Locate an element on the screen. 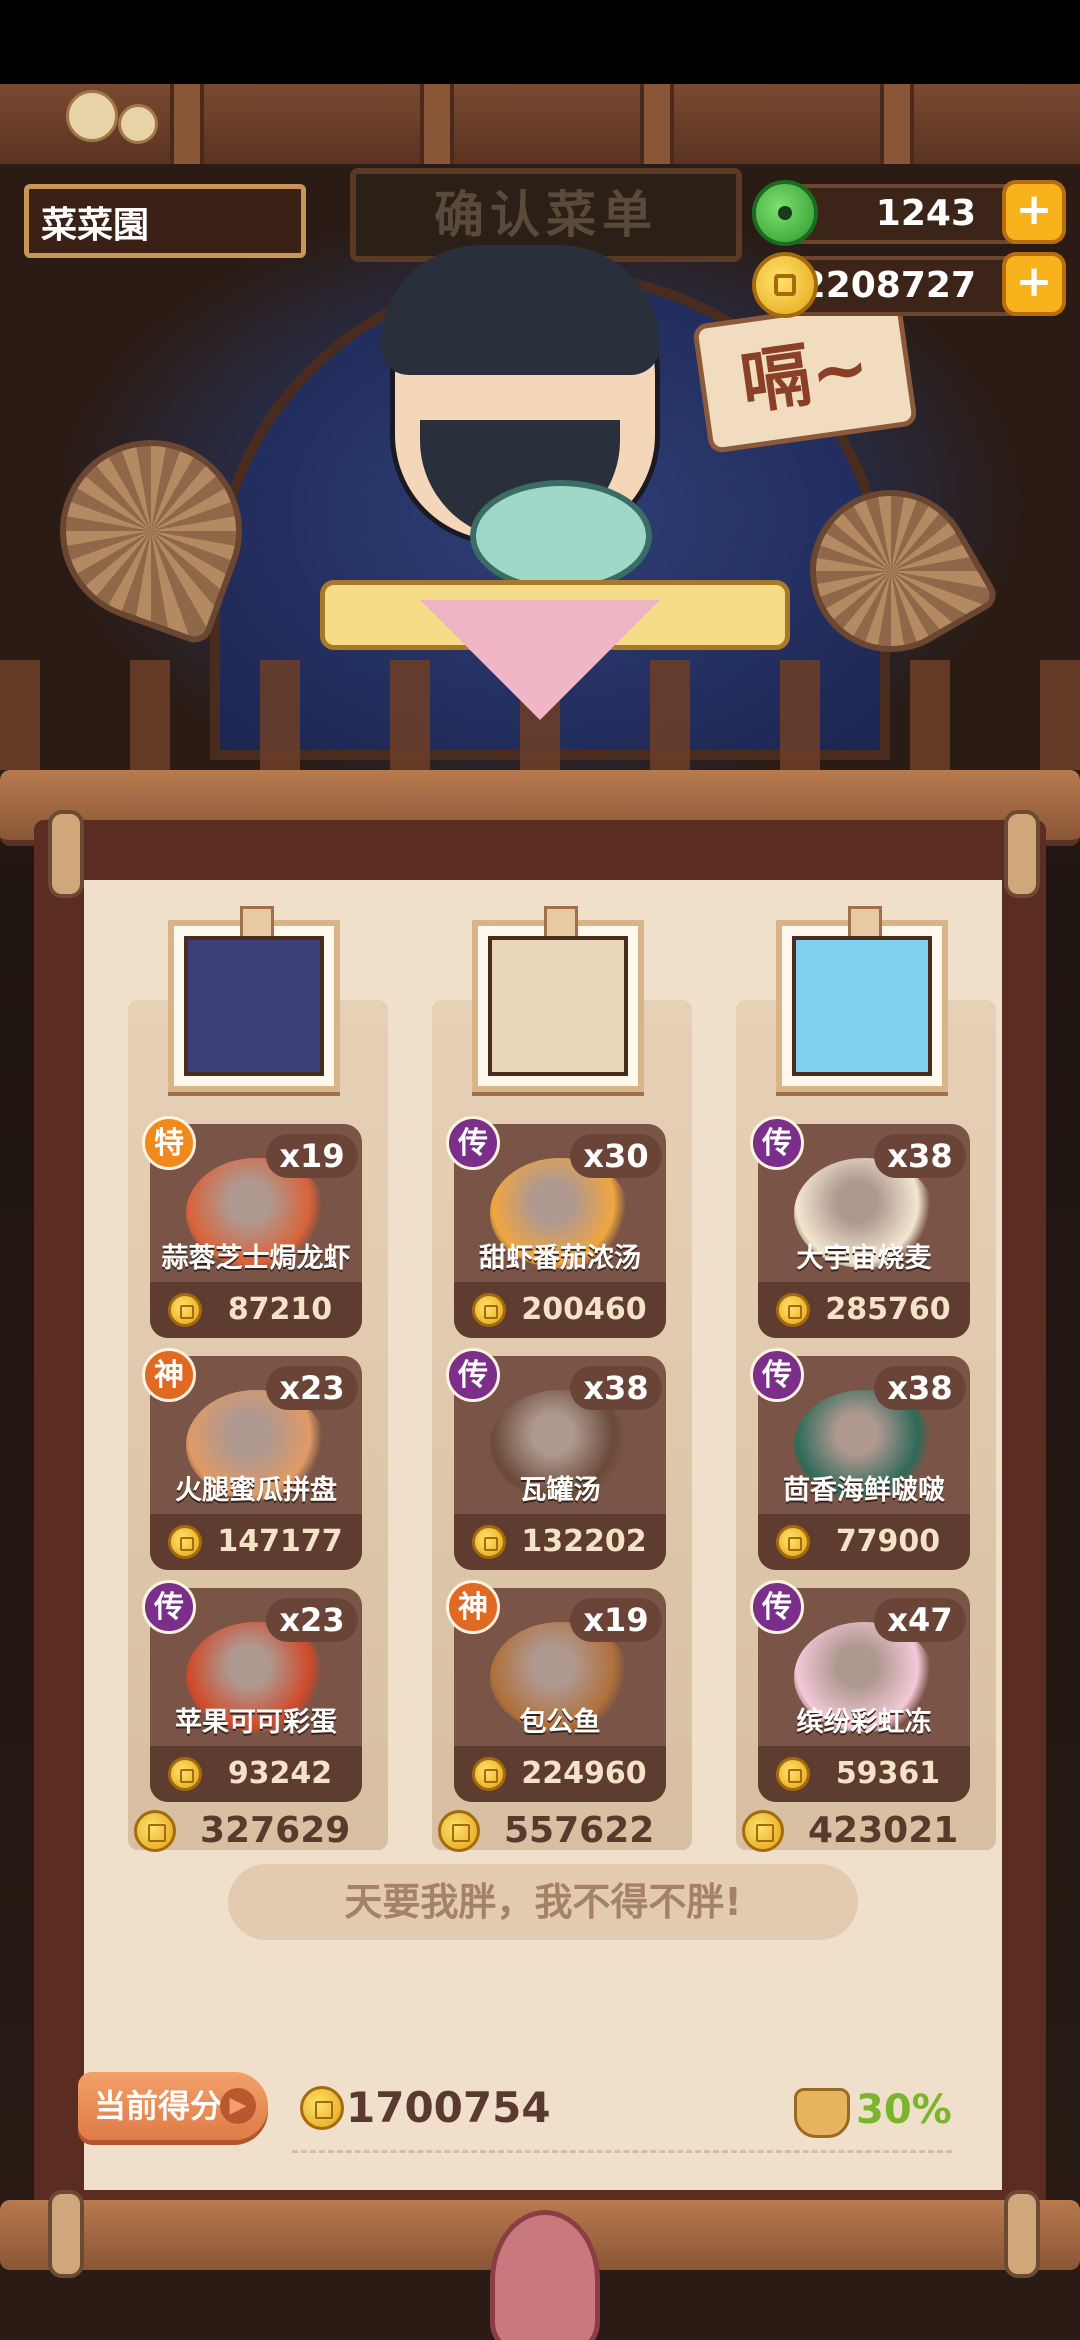 The width and height of the screenshot is (1080, 2340). coin-currency: 2208727 + is located at coordinates (909, 285).